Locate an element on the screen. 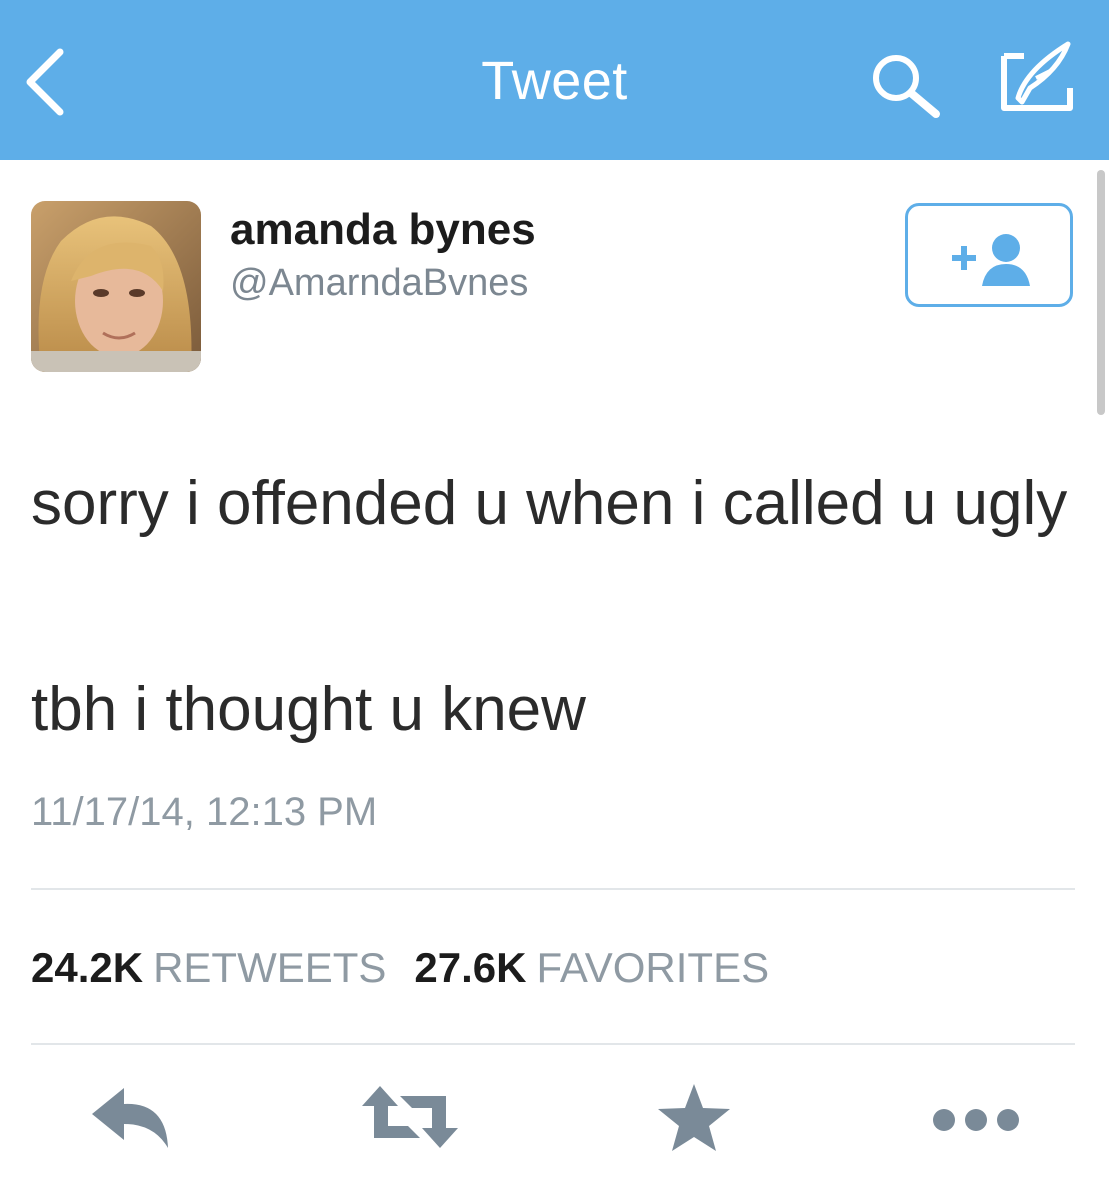 The image size is (1109, 1195). favorites-label: FAVORITES is located at coordinates (653, 967).